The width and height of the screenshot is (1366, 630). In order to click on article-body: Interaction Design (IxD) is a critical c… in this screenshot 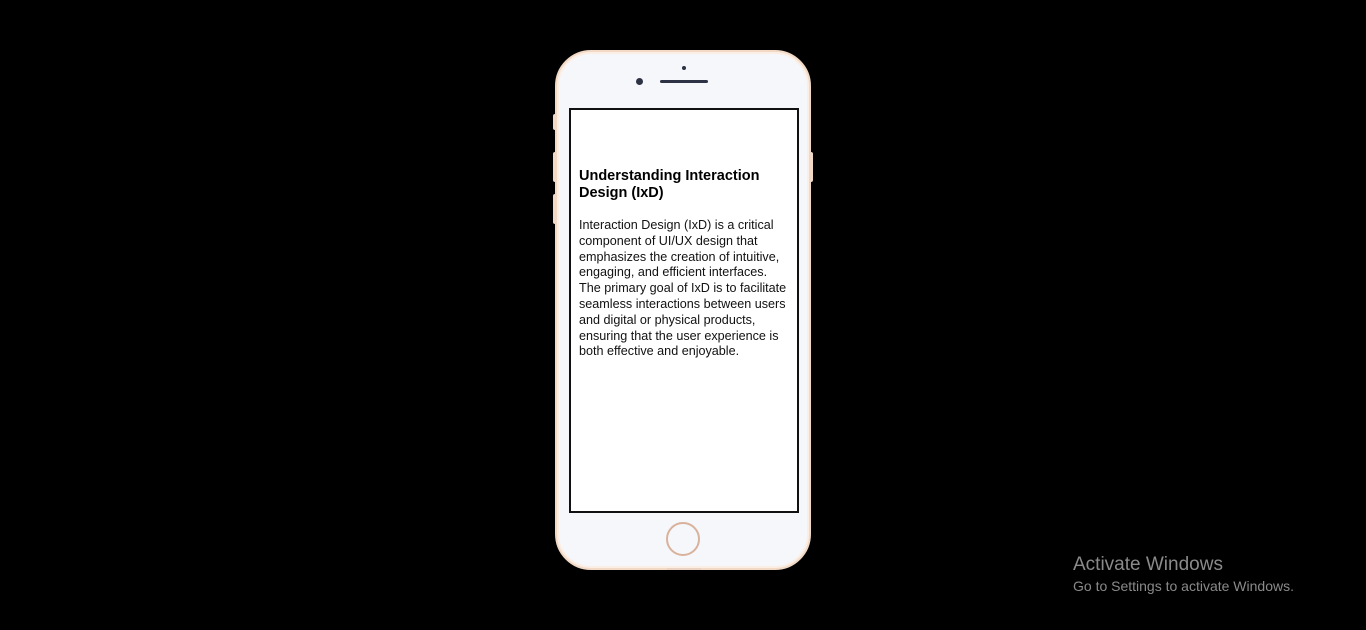, I will do `click(683, 288)`.